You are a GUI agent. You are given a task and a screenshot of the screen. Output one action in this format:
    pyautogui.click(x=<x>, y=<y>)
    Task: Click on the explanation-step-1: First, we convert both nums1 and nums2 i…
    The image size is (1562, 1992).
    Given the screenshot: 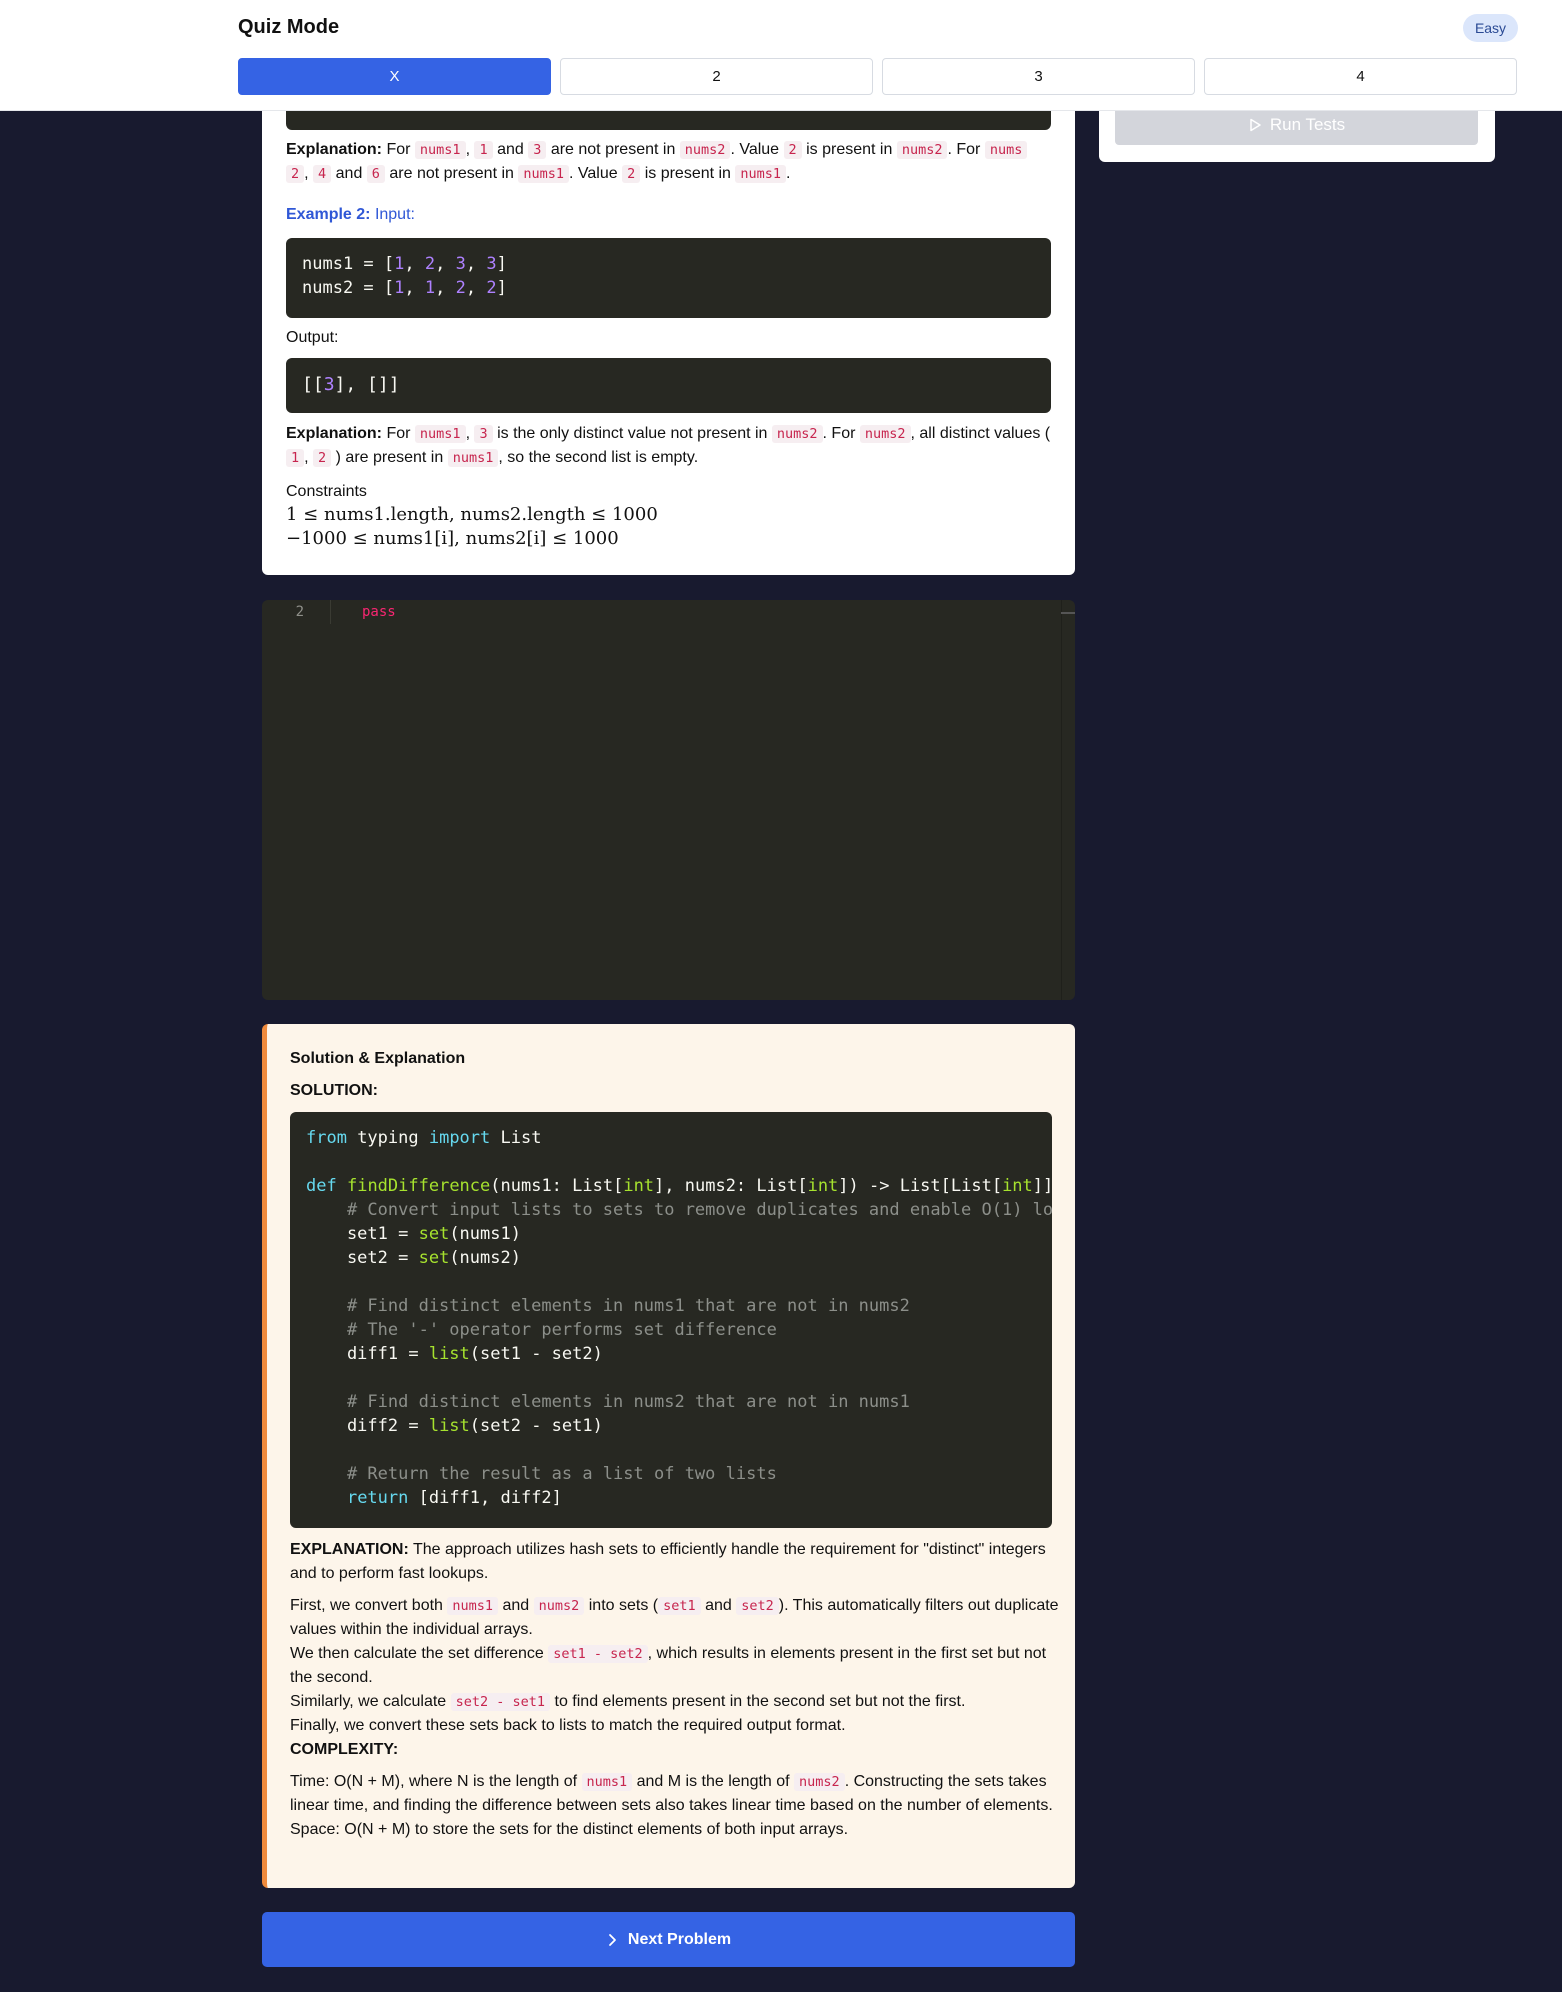 What is the action you would take?
    pyautogui.click(x=674, y=1617)
    